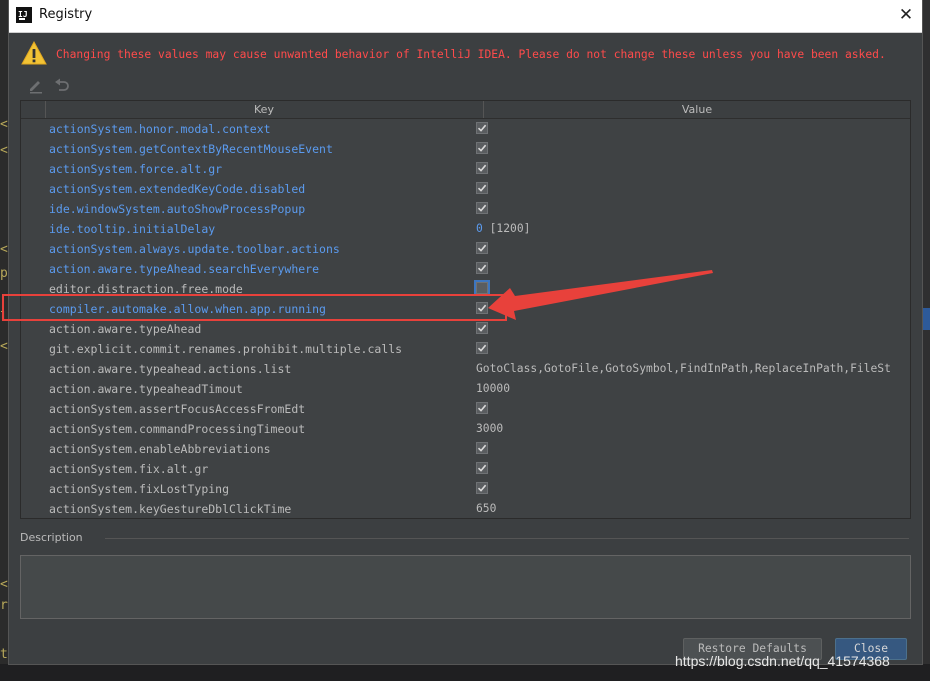 The image size is (930, 681). What do you see at coordinates (170, 369) in the screenshot?
I see `registry-key: action.aware.typeahead.actions.list` at bounding box center [170, 369].